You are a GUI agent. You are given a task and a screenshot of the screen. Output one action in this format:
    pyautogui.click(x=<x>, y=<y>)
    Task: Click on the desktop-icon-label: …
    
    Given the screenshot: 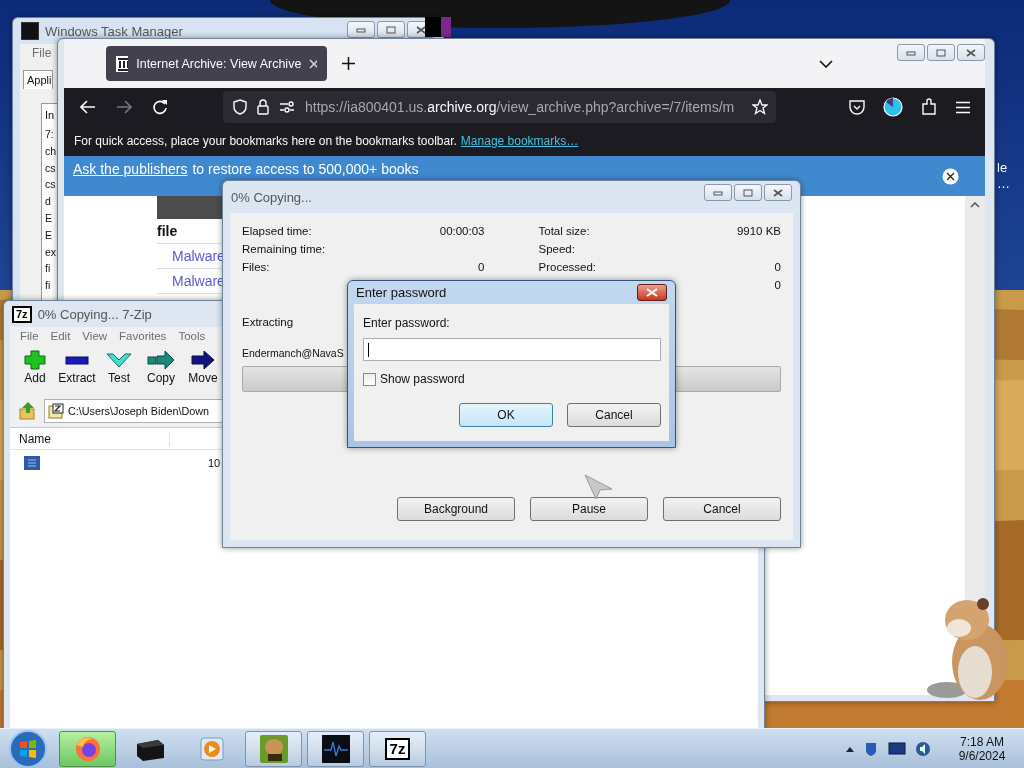 What is the action you would take?
    pyautogui.click(x=1003, y=183)
    